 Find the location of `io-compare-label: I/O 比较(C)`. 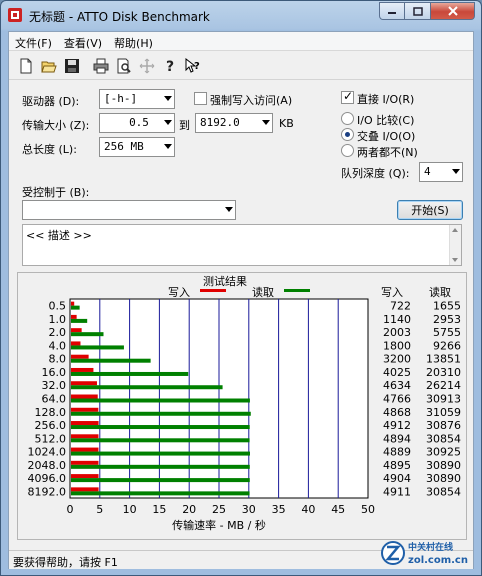

io-compare-label: I/O 比较(C) is located at coordinates (386, 120).